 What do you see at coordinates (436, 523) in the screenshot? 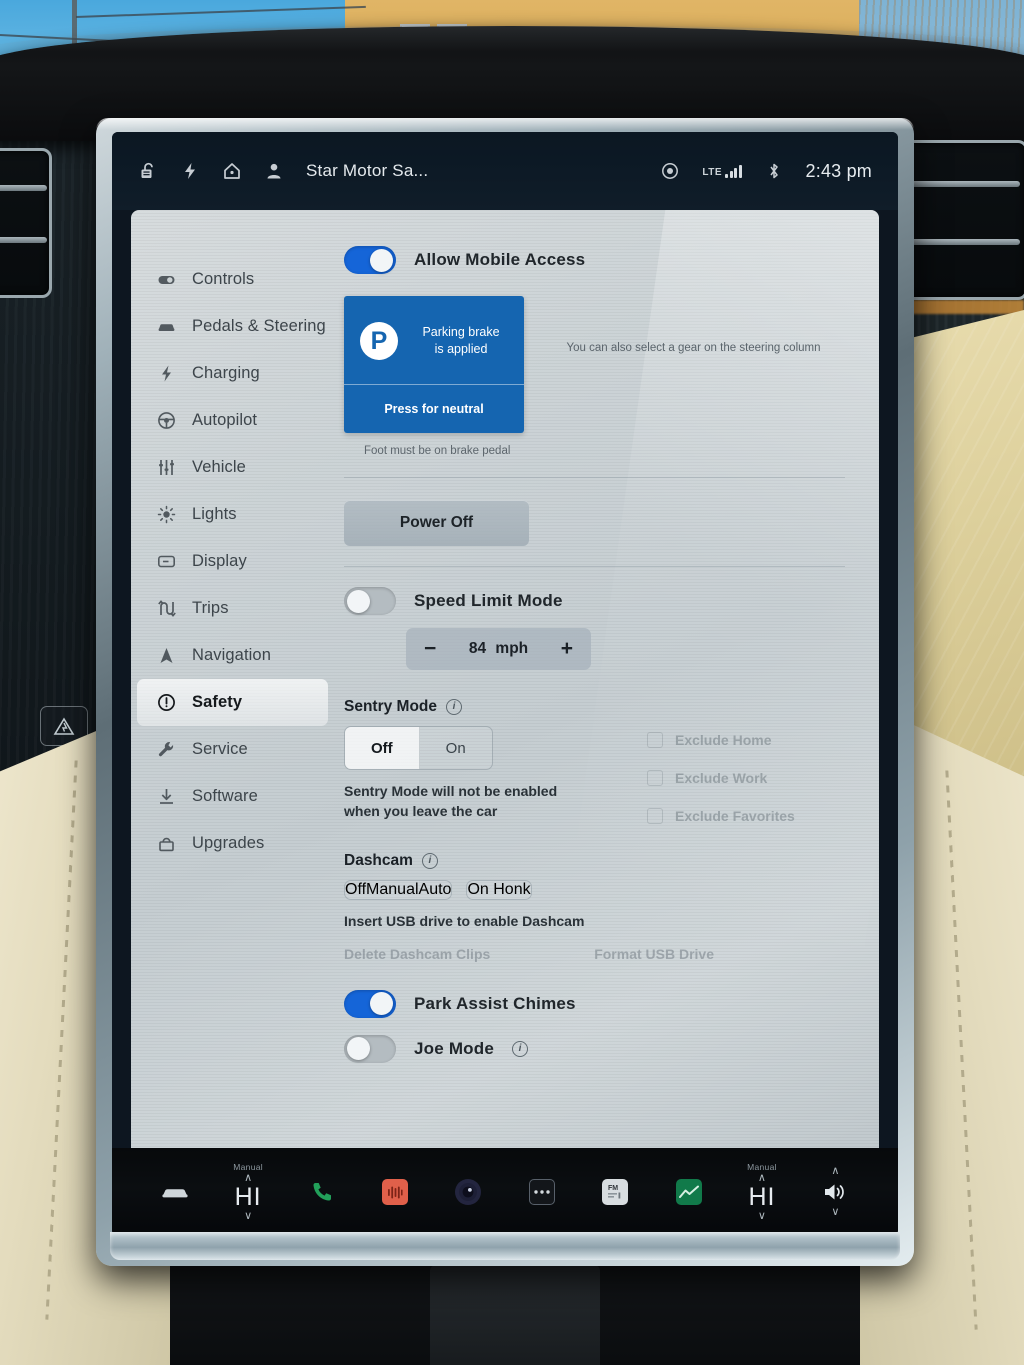
I see `power-off-button: Power Off` at bounding box center [436, 523].